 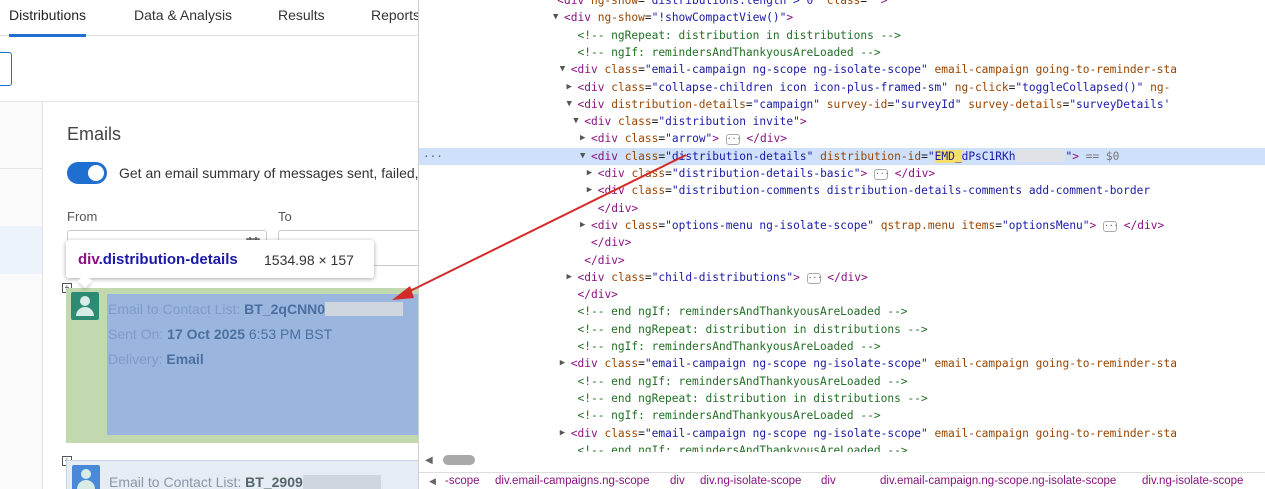 I want to click on breadcrumb-left-icon: ◀, so click(x=432, y=481).